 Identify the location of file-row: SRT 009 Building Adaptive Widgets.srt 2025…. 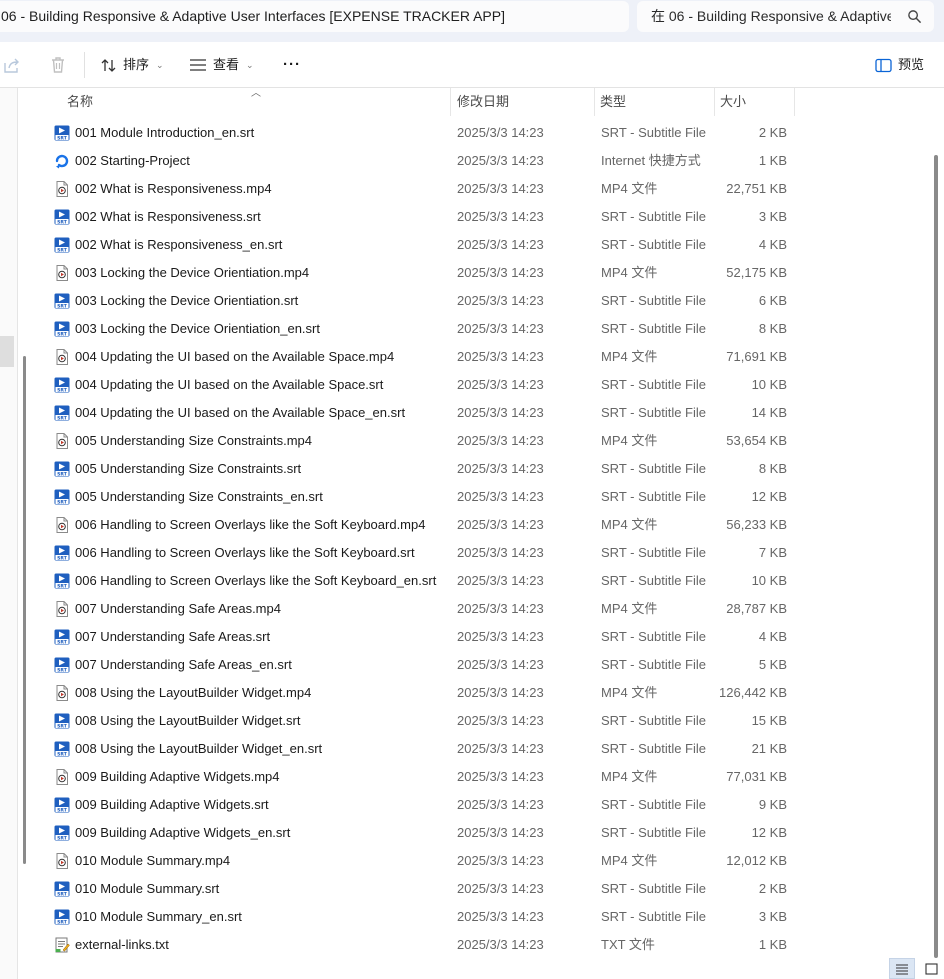
(414, 805).